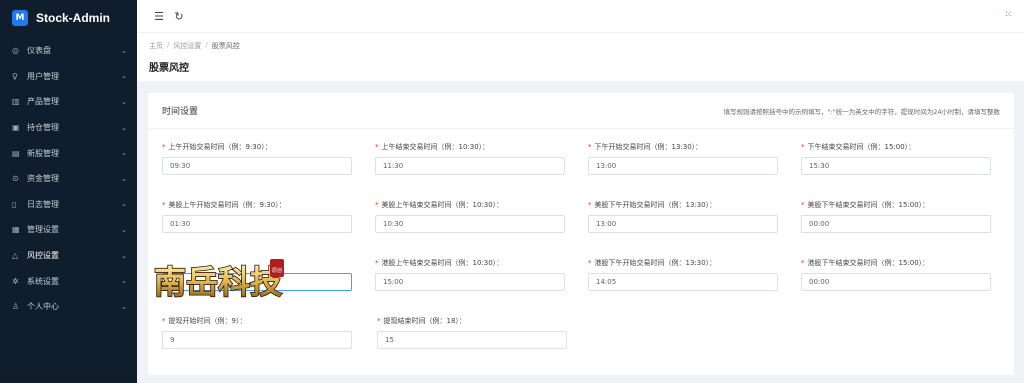 This screenshot has width=1024, height=383. Describe the element at coordinates (470, 282) in the screenshot. I see `hk-am-end-time-input` at that location.